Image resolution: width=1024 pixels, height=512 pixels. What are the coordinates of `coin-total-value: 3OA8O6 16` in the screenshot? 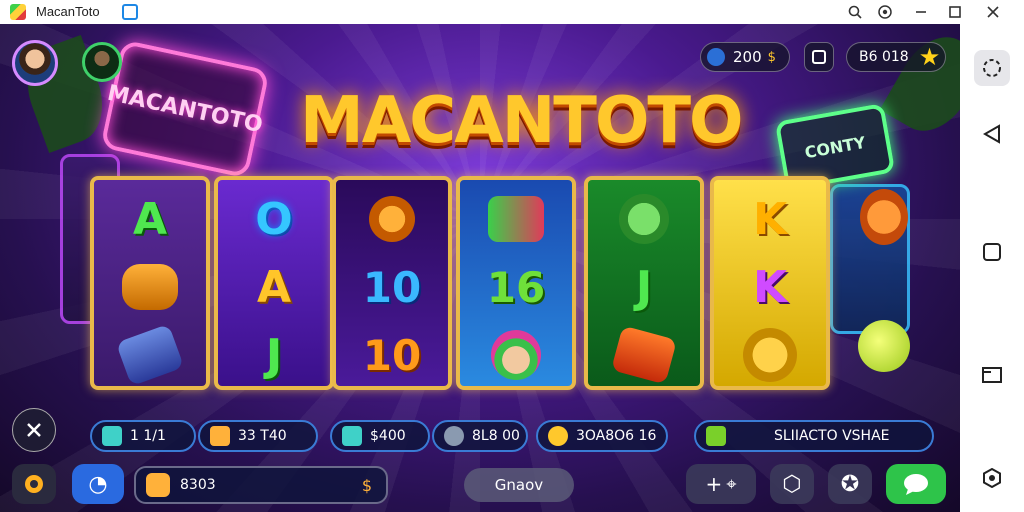 It's located at (616, 436).